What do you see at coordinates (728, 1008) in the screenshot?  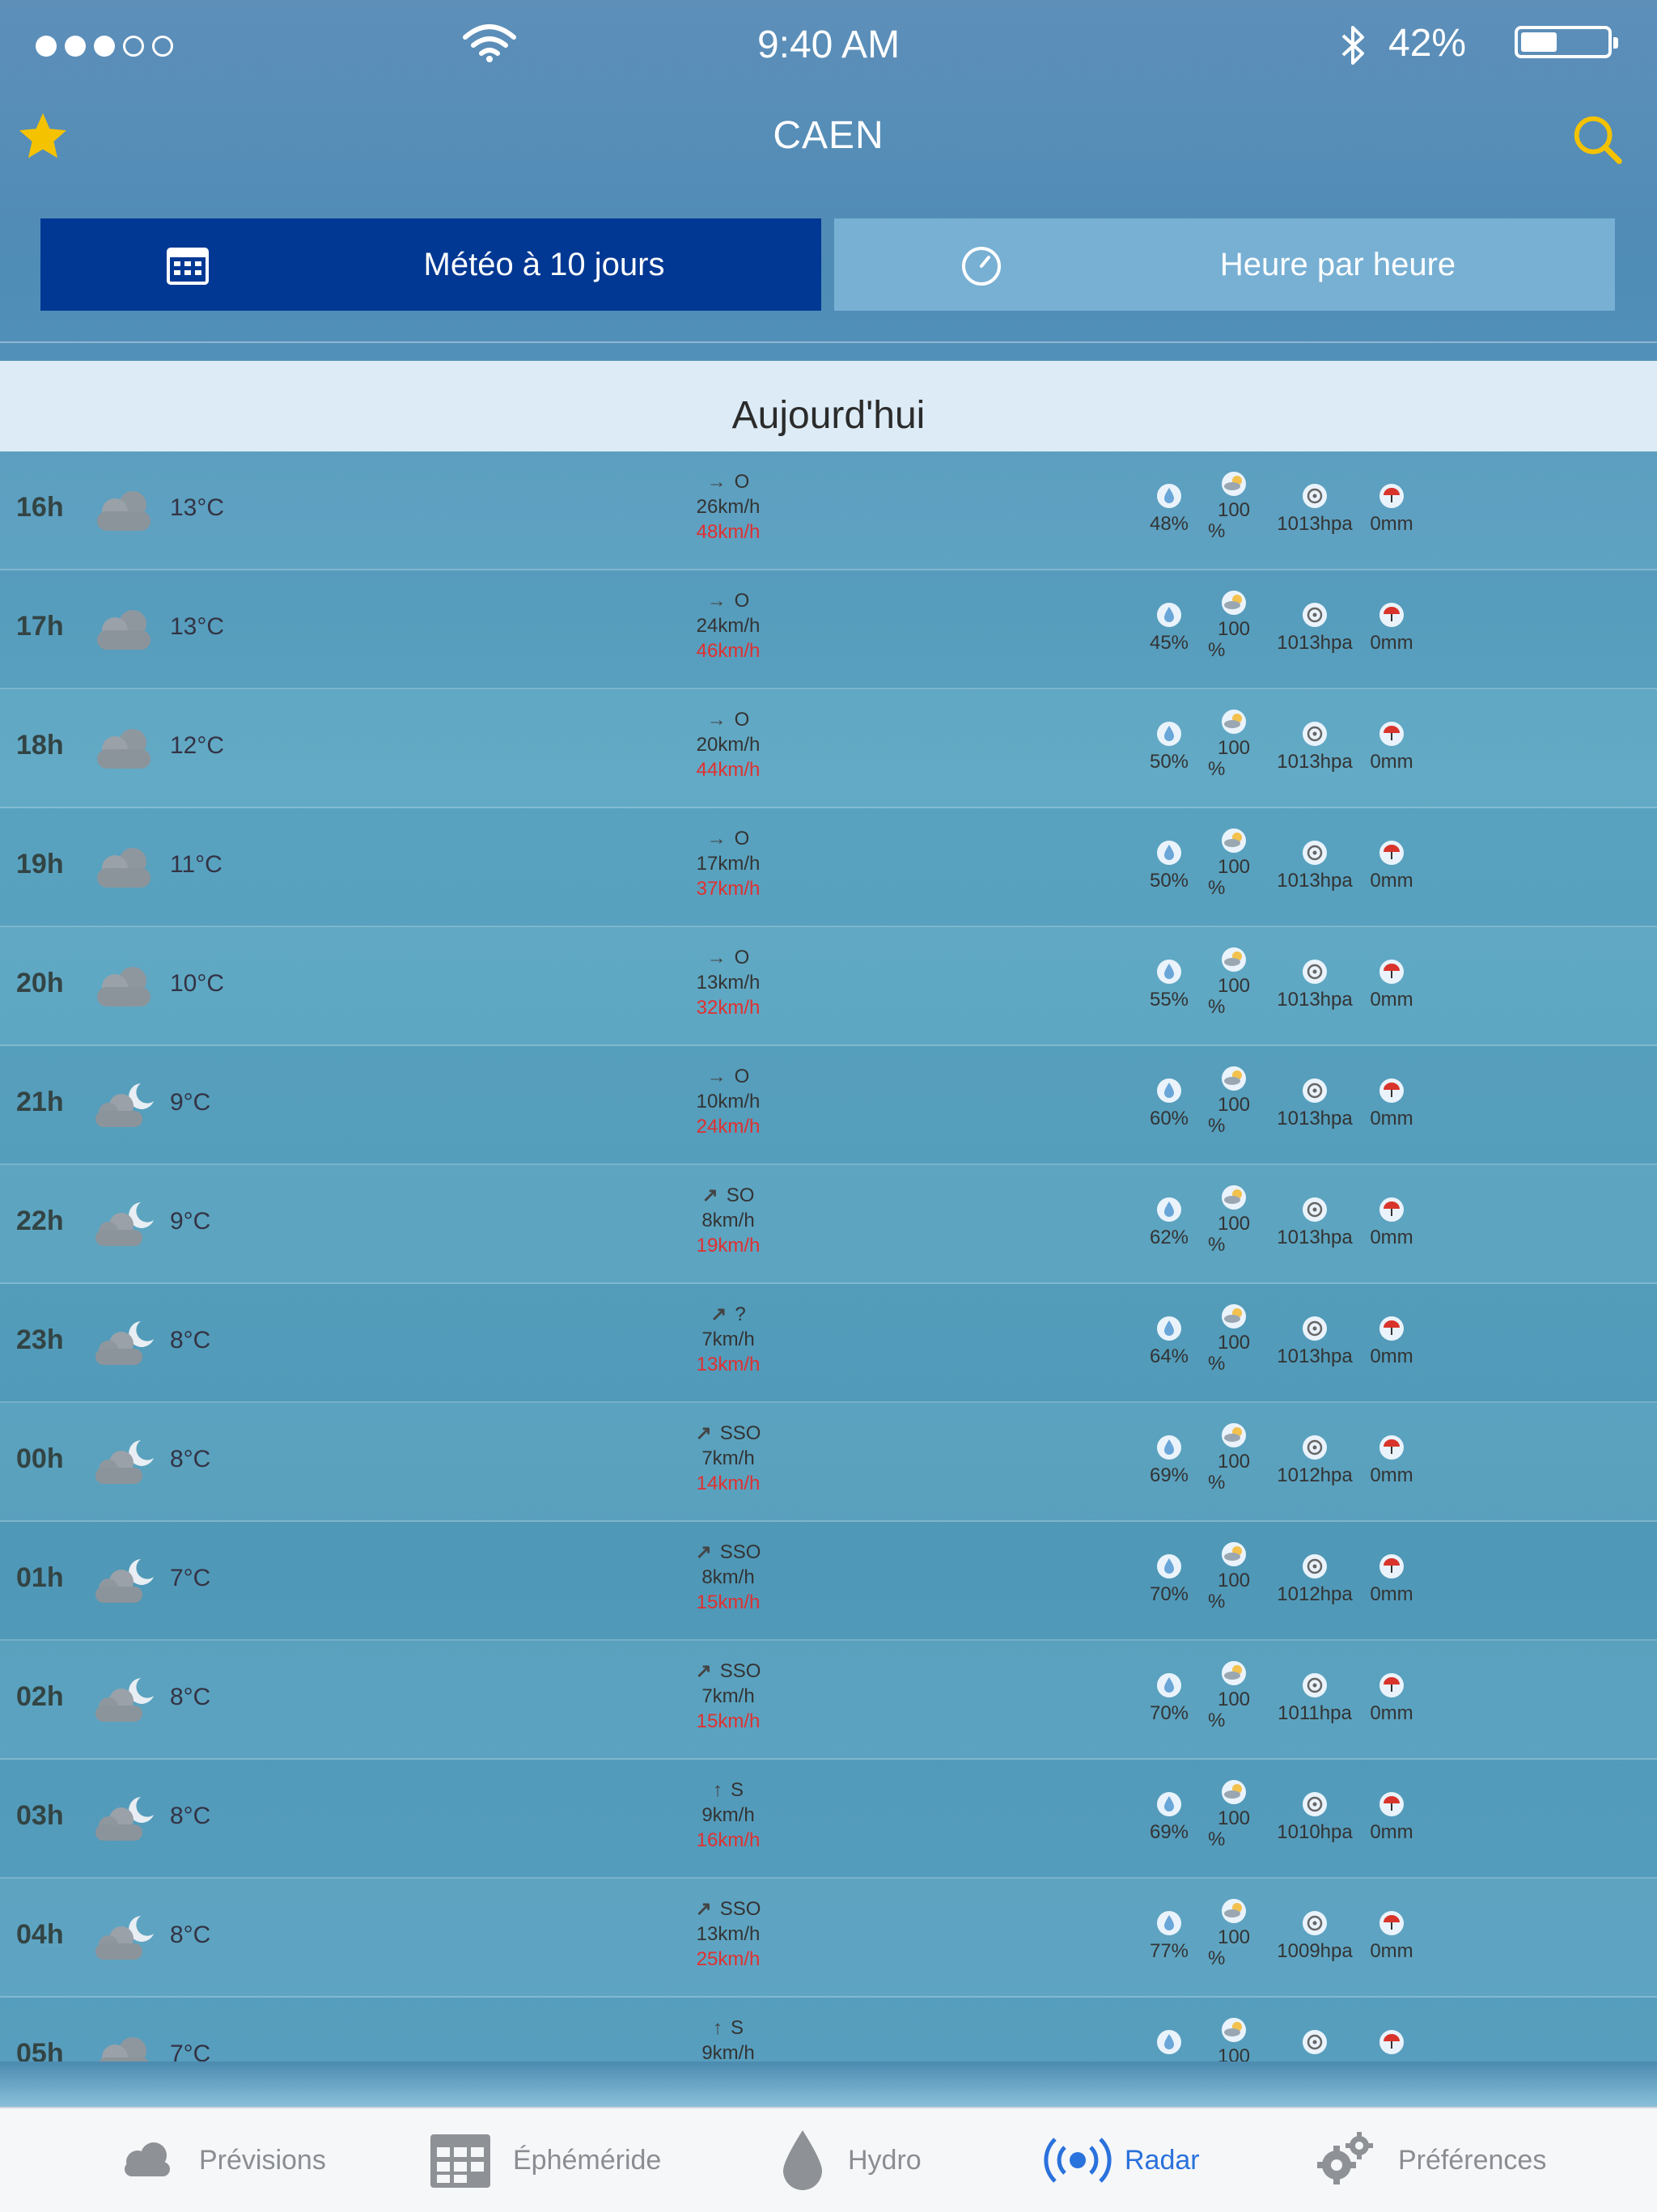 I see `wind-gust: 32km/h` at bounding box center [728, 1008].